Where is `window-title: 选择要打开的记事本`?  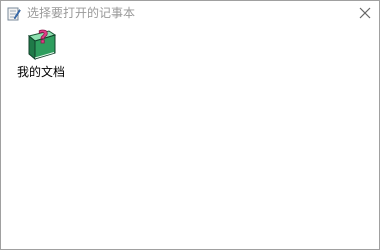
window-title: 选择要打开的记事本 is located at coordinates (81, 13).